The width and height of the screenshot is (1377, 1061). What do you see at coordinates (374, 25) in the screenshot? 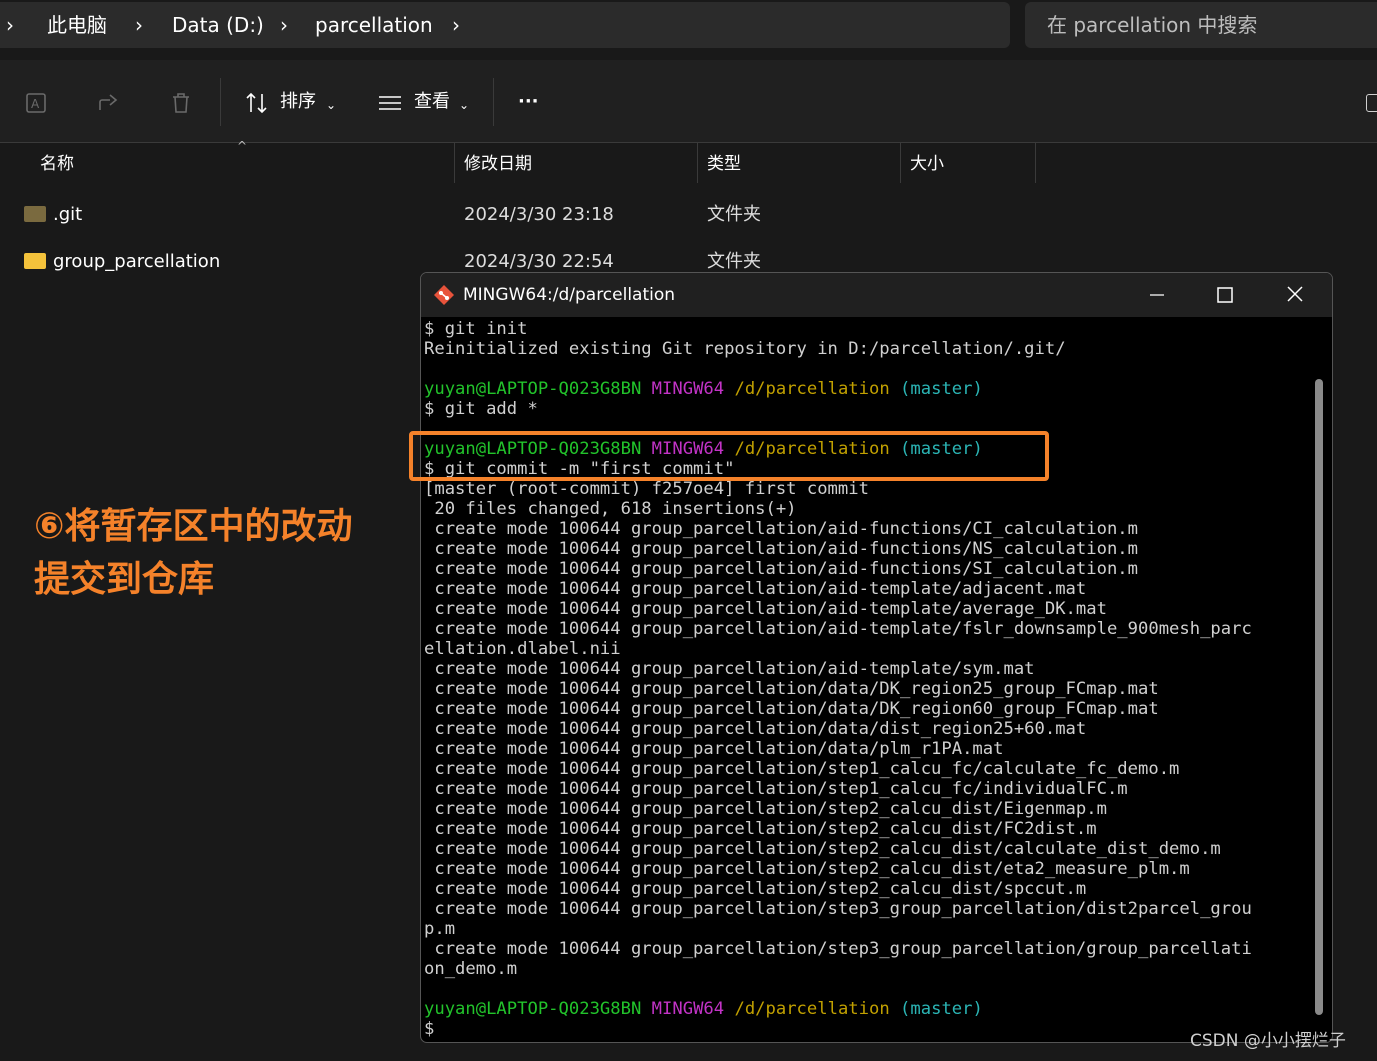
I see `breadcrumb-folder: parcellation` at bounding box center [374, 25].